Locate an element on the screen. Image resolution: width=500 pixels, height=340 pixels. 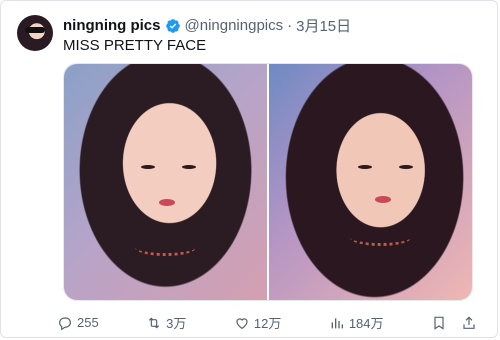
action-bar: 255 3万 12万 184万 is located at coordinates (267, 322).